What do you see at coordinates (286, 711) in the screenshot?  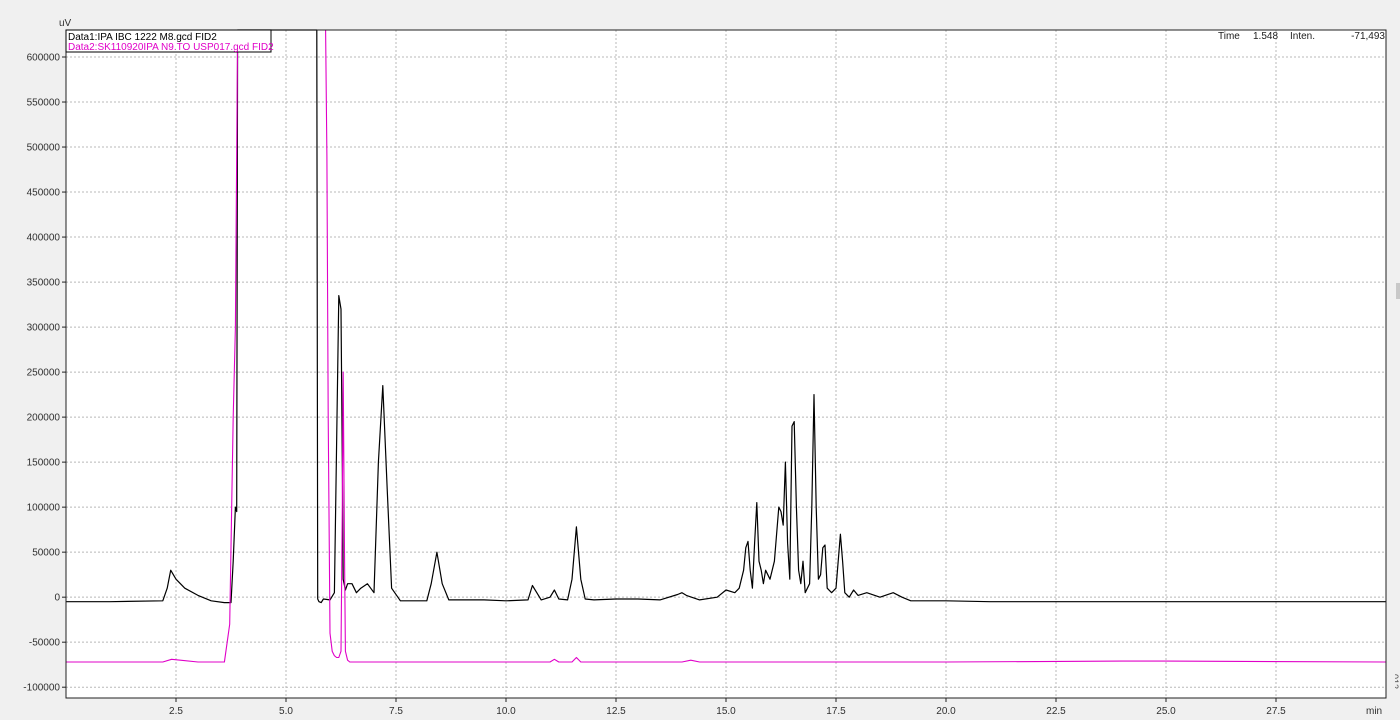 I see `x-tick-label: 5.0` at bounding box center [286, 711].